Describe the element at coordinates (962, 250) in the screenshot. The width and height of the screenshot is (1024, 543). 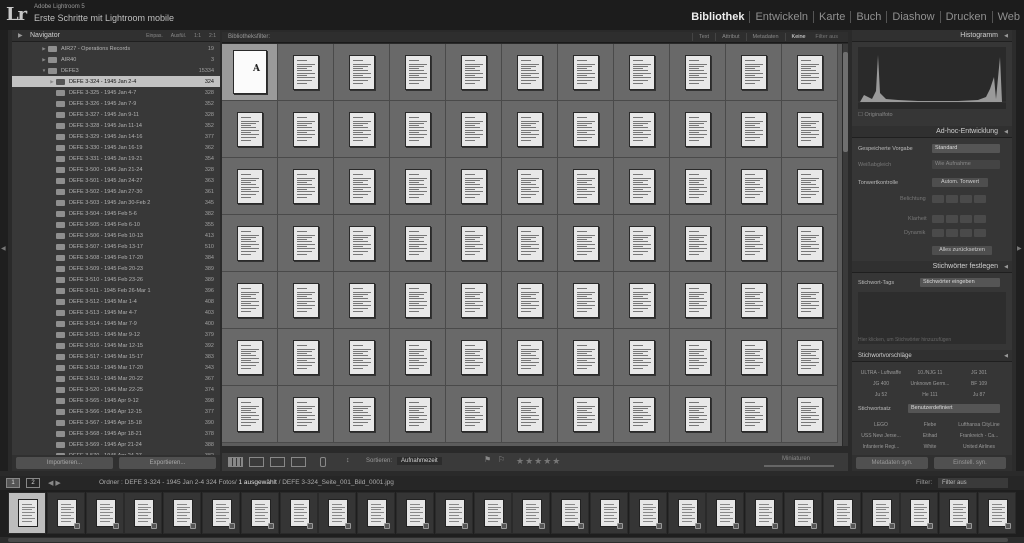
I see `reset-all-button: Alles zurücksetzen` at that location.